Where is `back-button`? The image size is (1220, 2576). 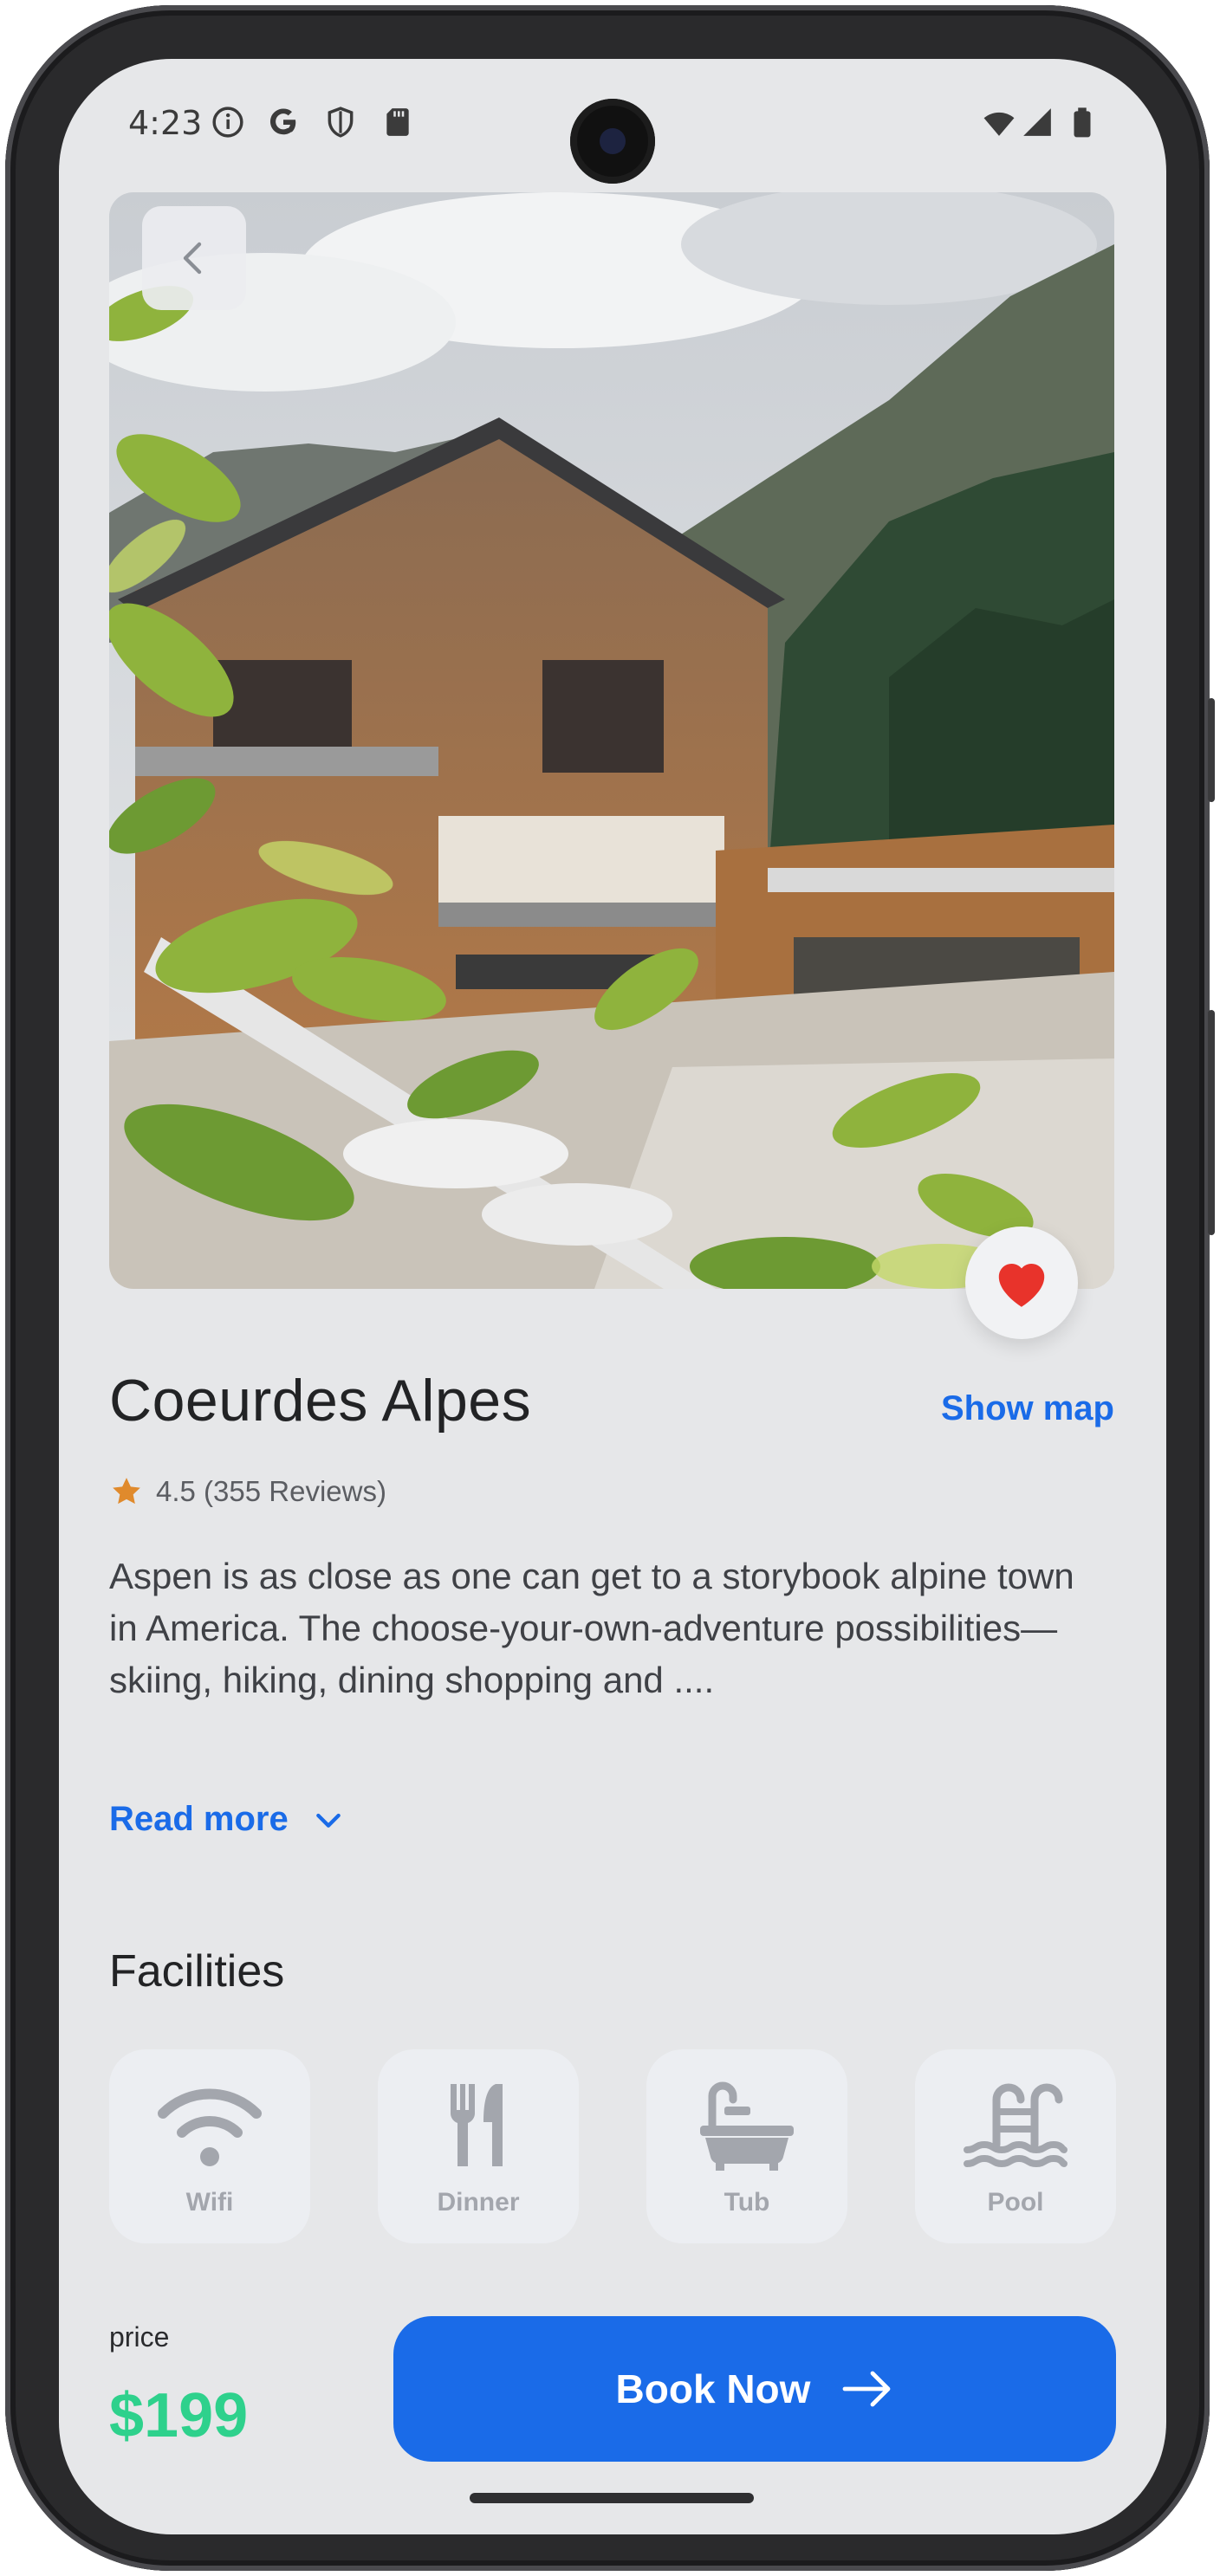 back-button is located at coordinates (194, 258).